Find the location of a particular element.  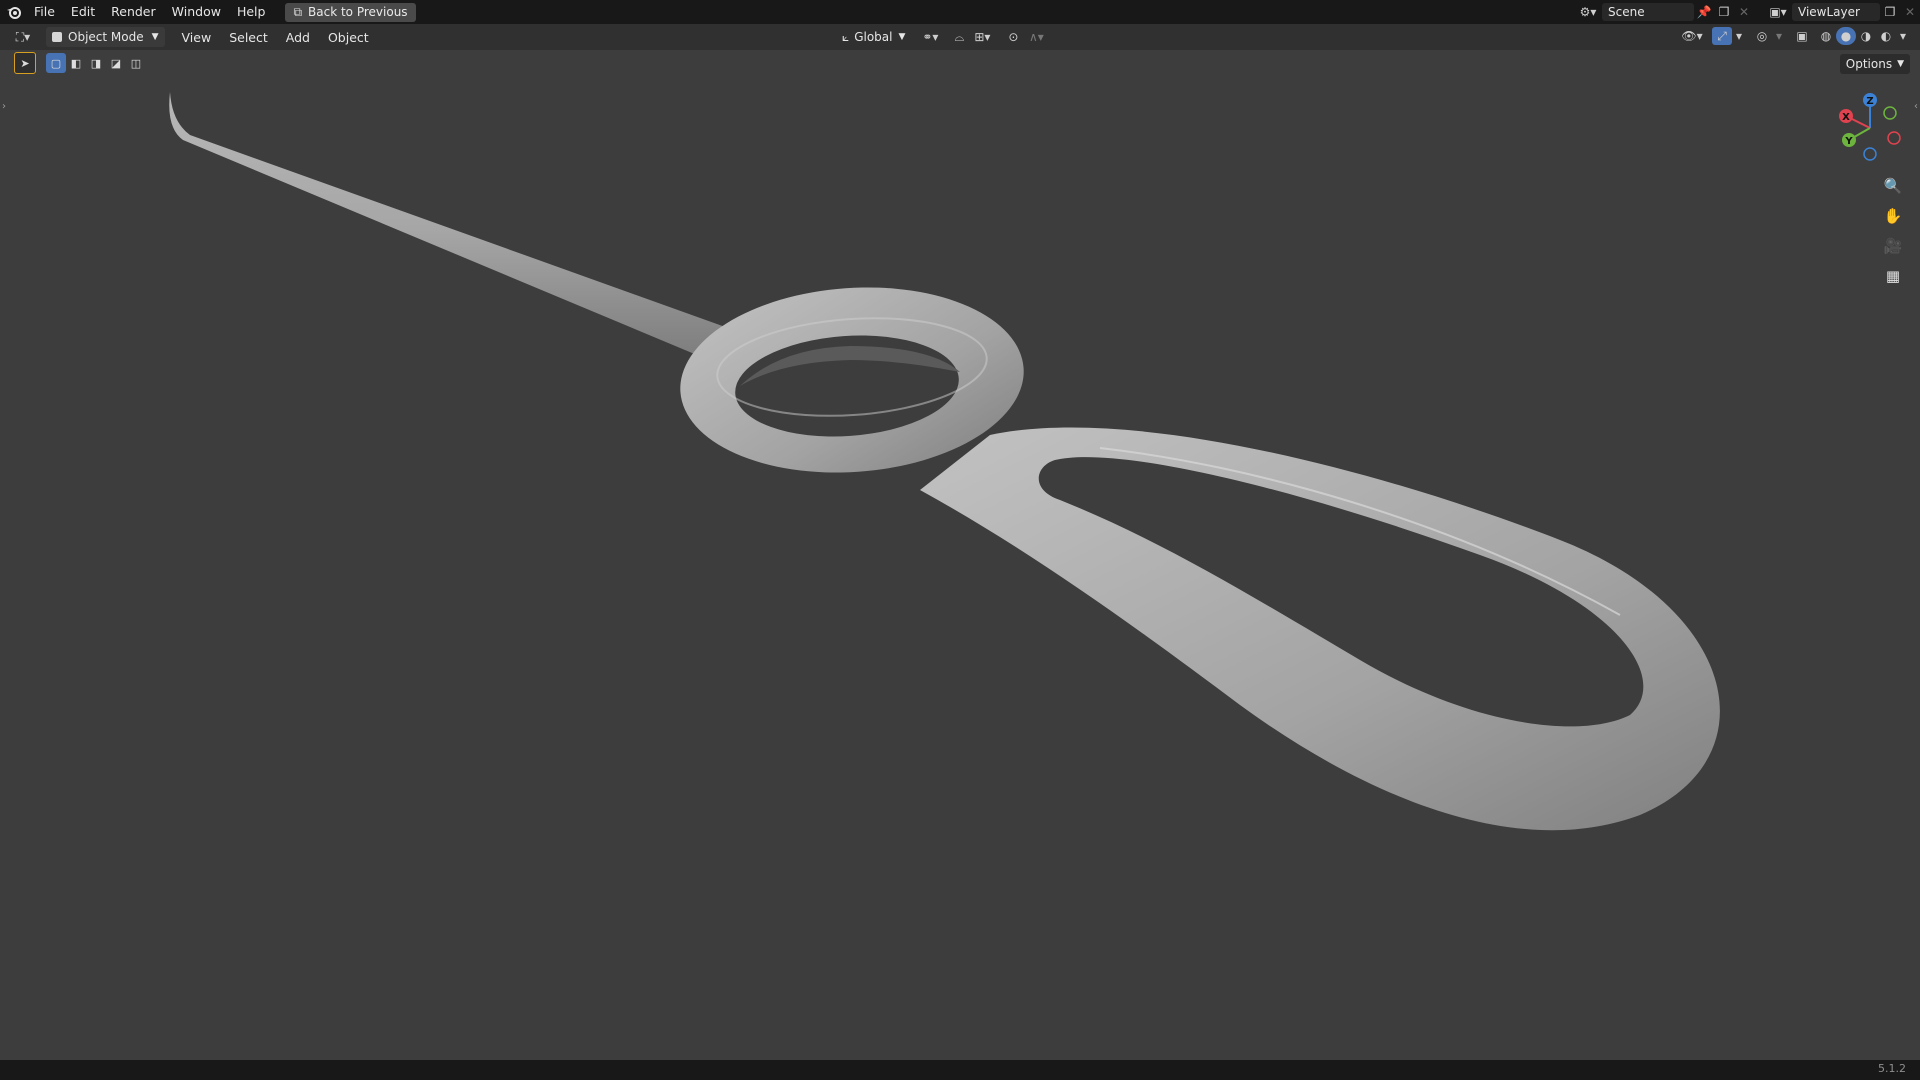

scene-name: Scene is located at coordinates (1626, 12).